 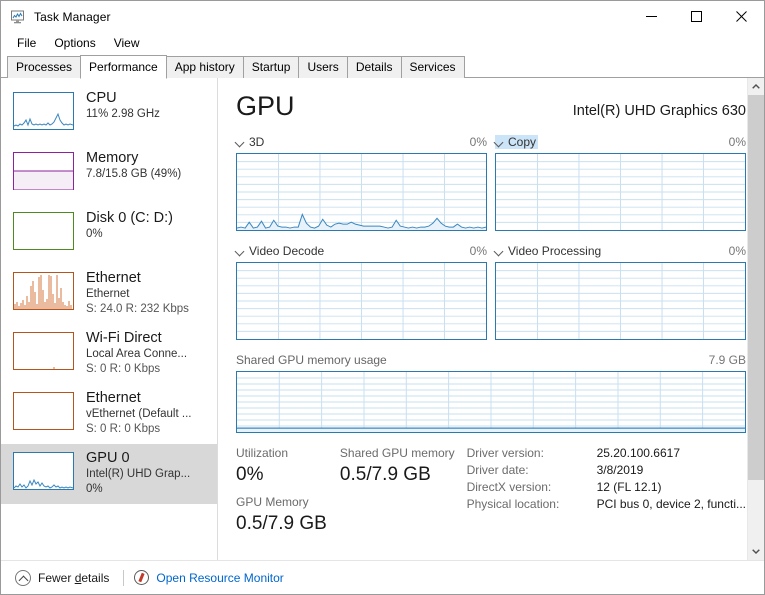 What do you see at coordinates (620, 142) in the screenshot?
I see `engine-copy-header: Copy 0%` at bounding box center [620, 142].